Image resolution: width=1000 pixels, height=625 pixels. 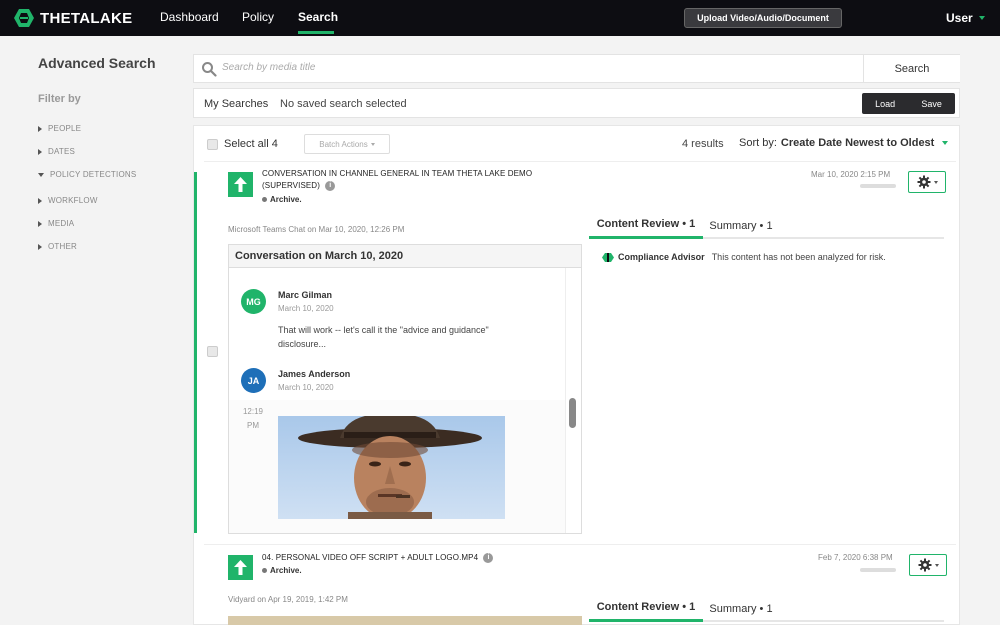 What do you see at coordinates (209, 69) in the screenshot?
I see `search-icon` at bounding box center [209, 69].